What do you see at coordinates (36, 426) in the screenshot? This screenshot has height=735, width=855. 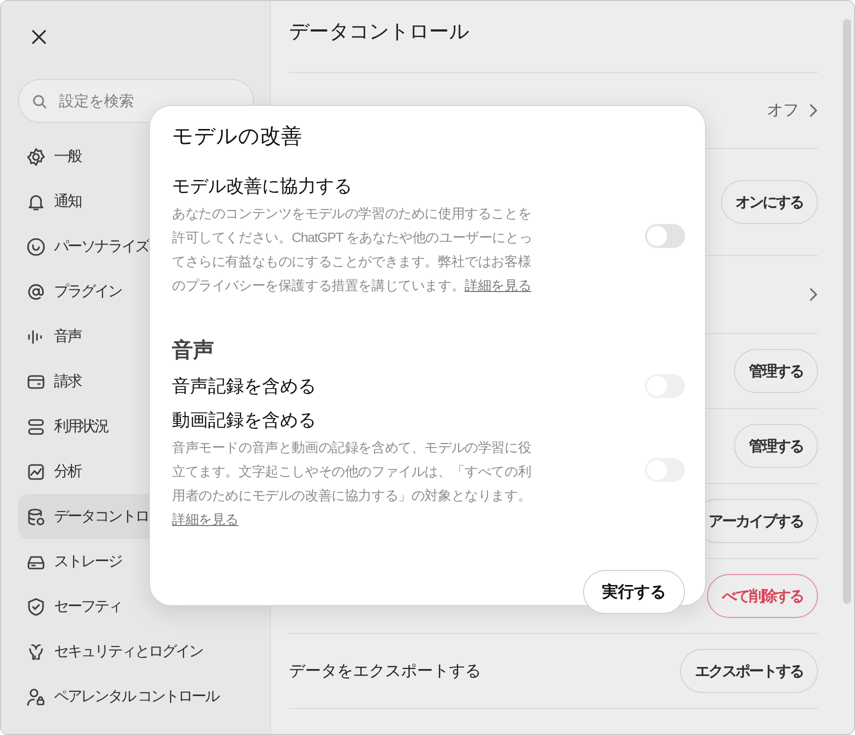 I see `stacked-bars-icon` at bounding box center [36, 426].